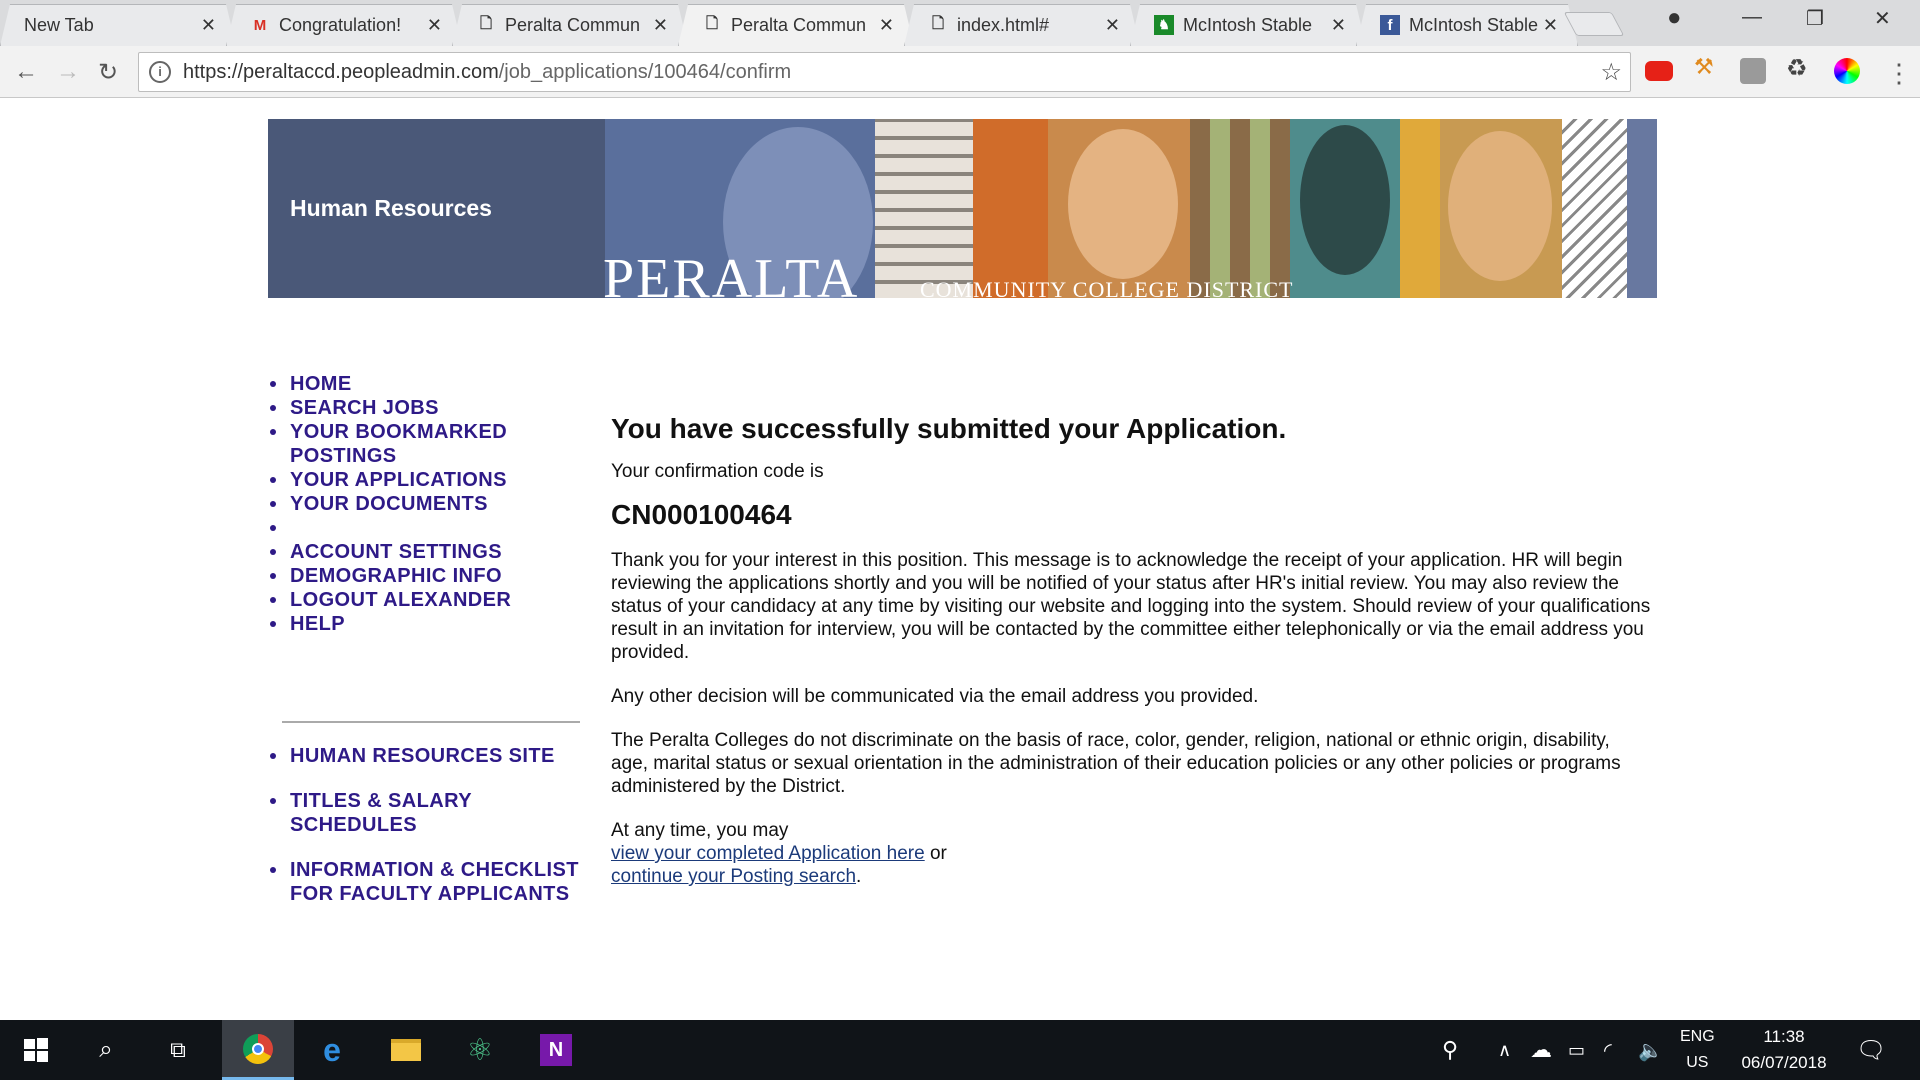  Describe the element at coordinates (1697, 1036) in the screenshot. I see `lang-top: ENG` at that location.